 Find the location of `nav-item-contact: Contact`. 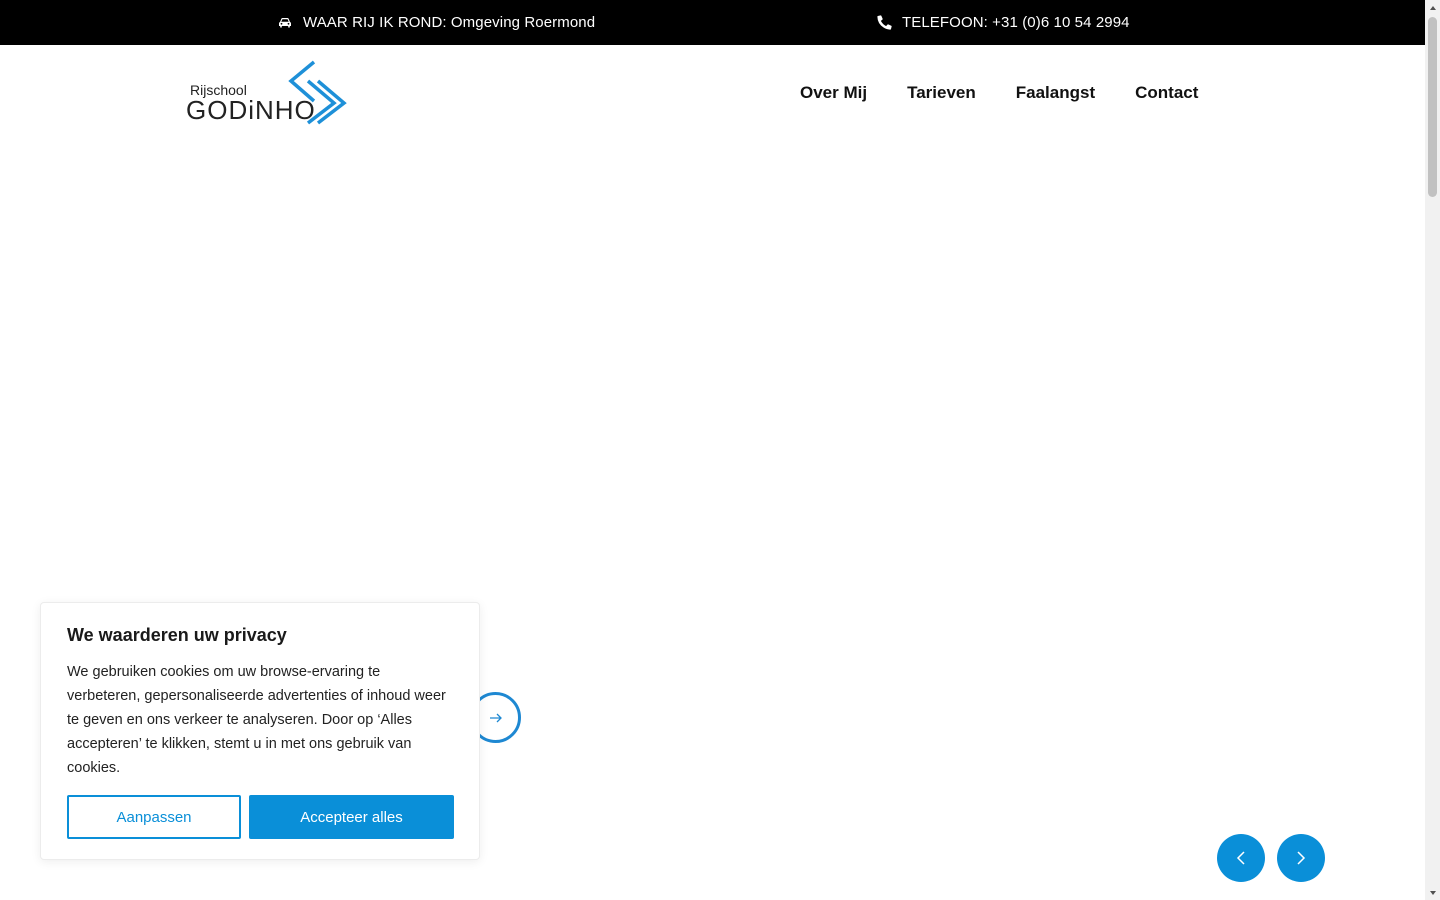

nav-item-contact: Contact is located at coordinates (1166, 93).